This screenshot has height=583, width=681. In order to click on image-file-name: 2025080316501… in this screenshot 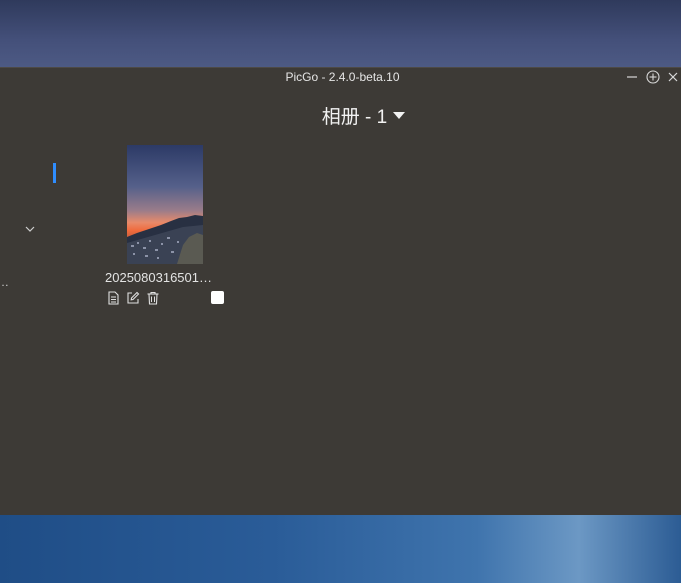, I will do `click(158, 277)`.